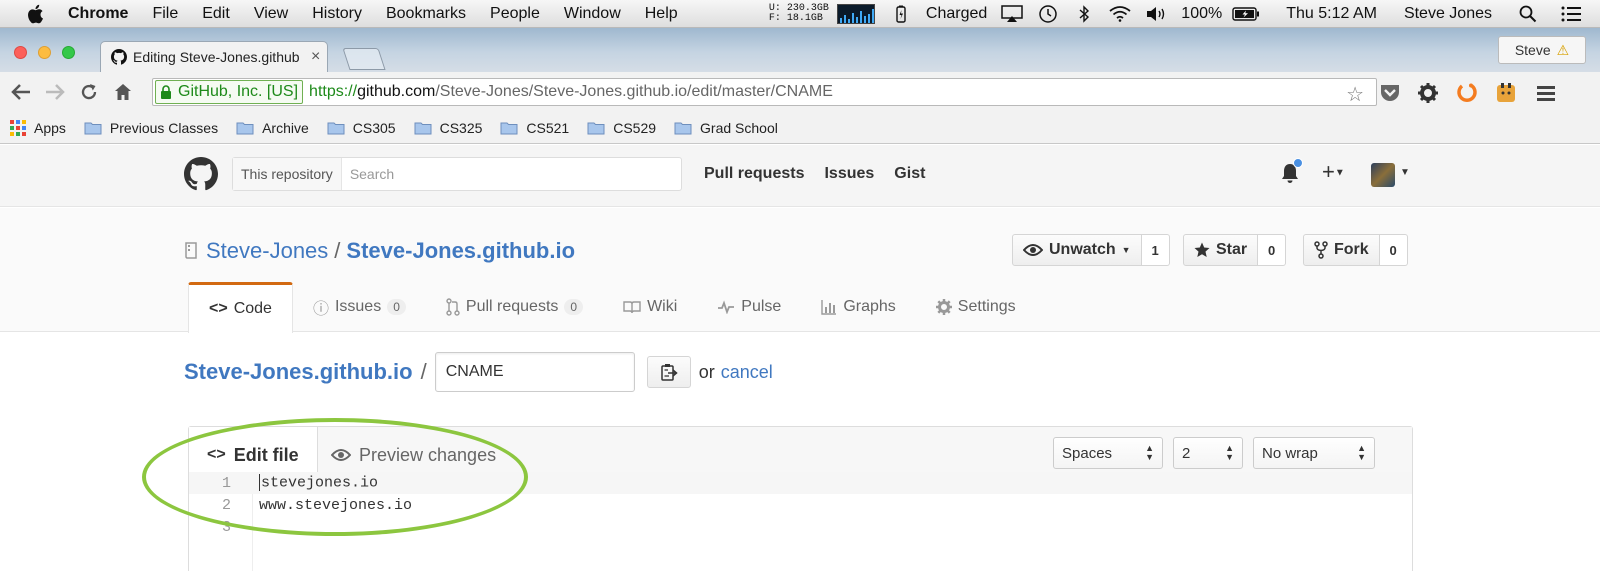  What do you see at coordinates (1331, 14) in the screenshot?
I see `clock: Thu 5:12 AM` at bounding box center [1331, 14].